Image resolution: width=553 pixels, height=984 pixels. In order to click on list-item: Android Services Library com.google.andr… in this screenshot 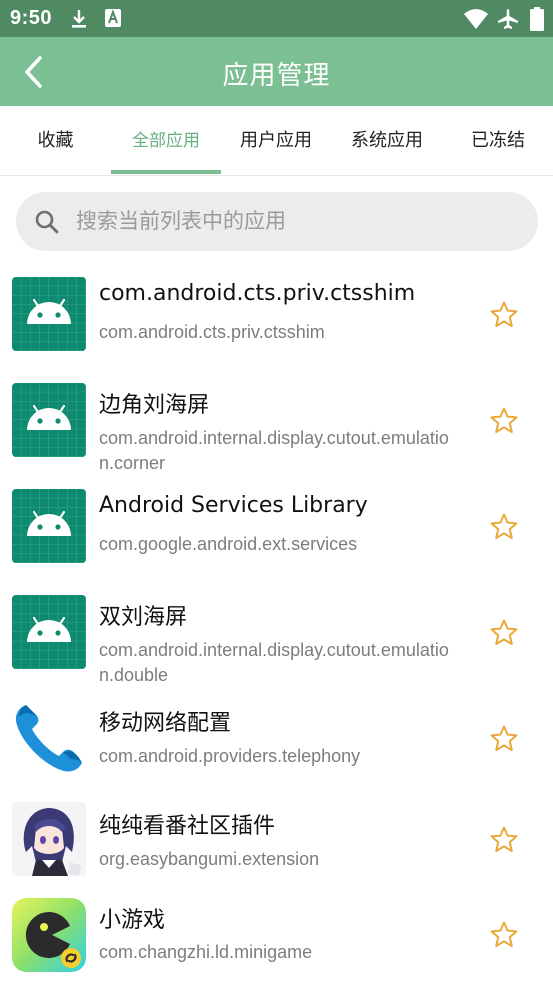, I will do `click(276, 527)`.